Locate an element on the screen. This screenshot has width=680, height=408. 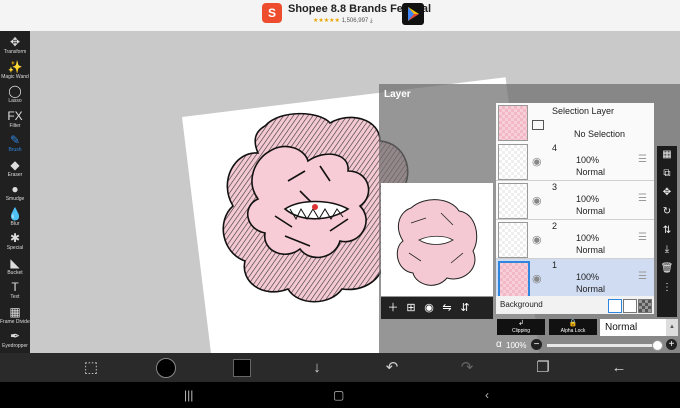
flip-vertical-icon: ⇵ is located at coordinates (465, 308).